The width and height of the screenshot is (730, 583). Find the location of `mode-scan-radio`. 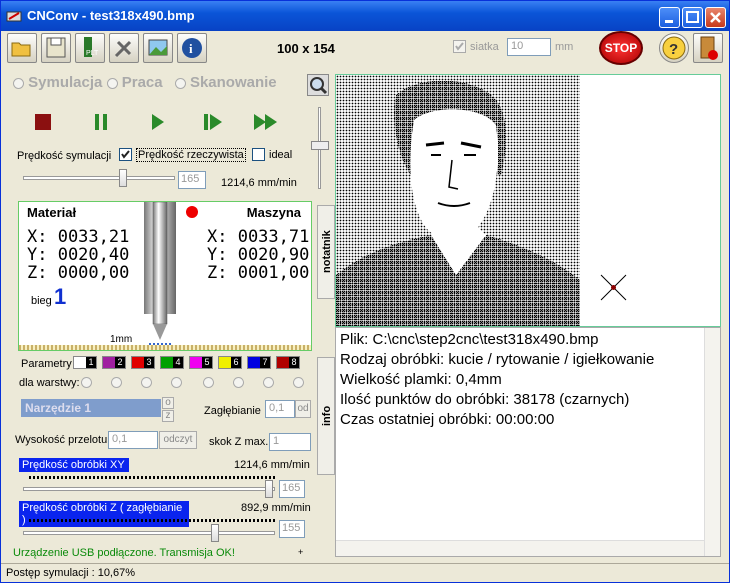

mode-scan-radio is located at coordinates (180, 83).